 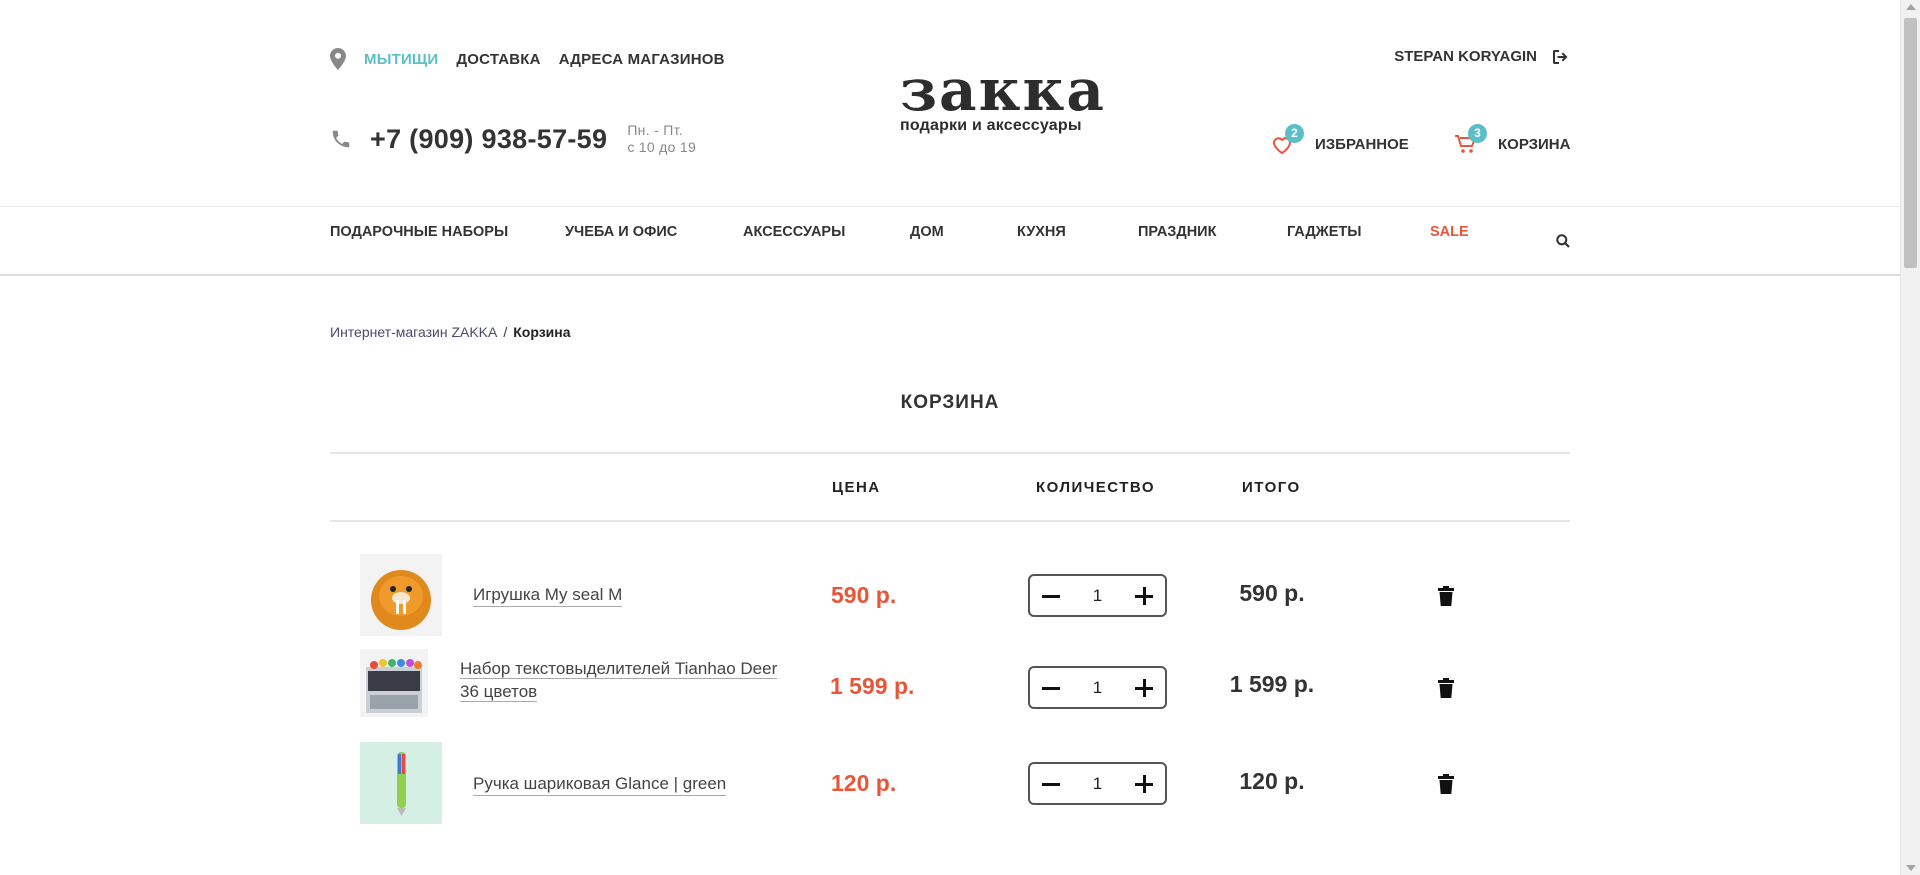 I want to click on hours-days: Пн. - Пт., so click(x=655, y=130).